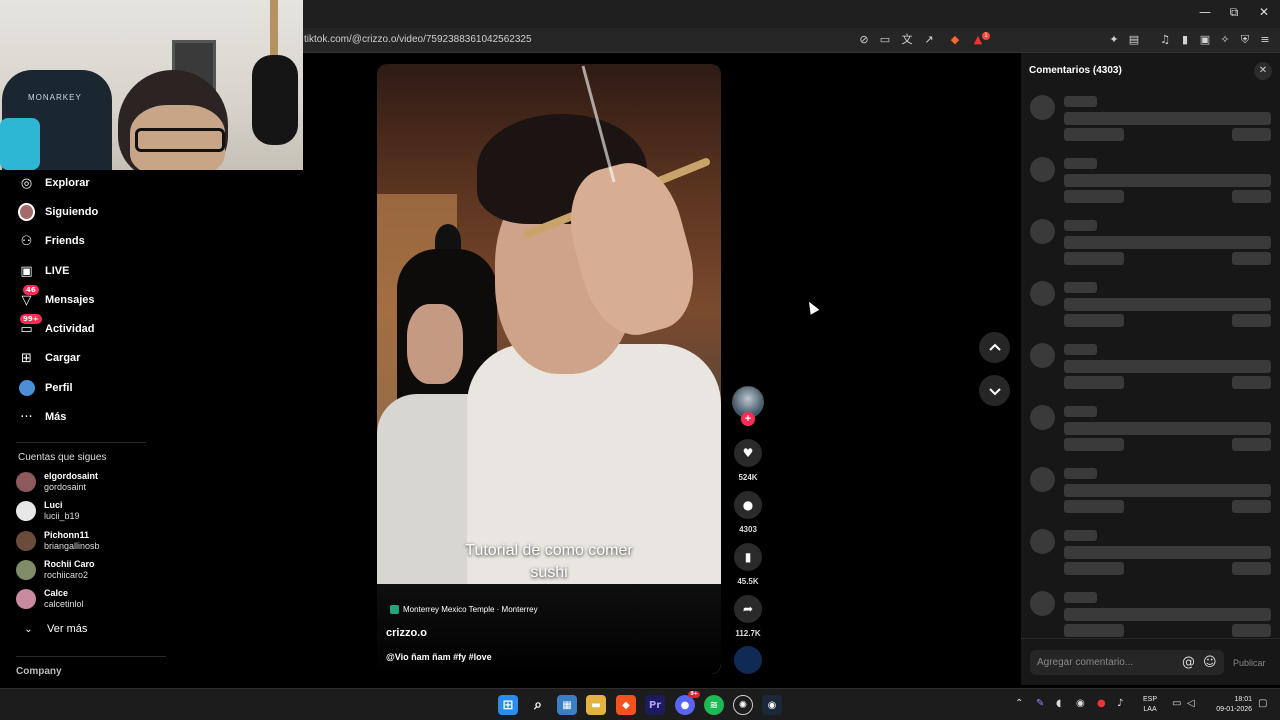 The height and width of the screenshot is (720, 1280). Describe the element at coordinates (1019, 703) in the screenshot. I see `tray-chevron-icon: ⌃` at that location.